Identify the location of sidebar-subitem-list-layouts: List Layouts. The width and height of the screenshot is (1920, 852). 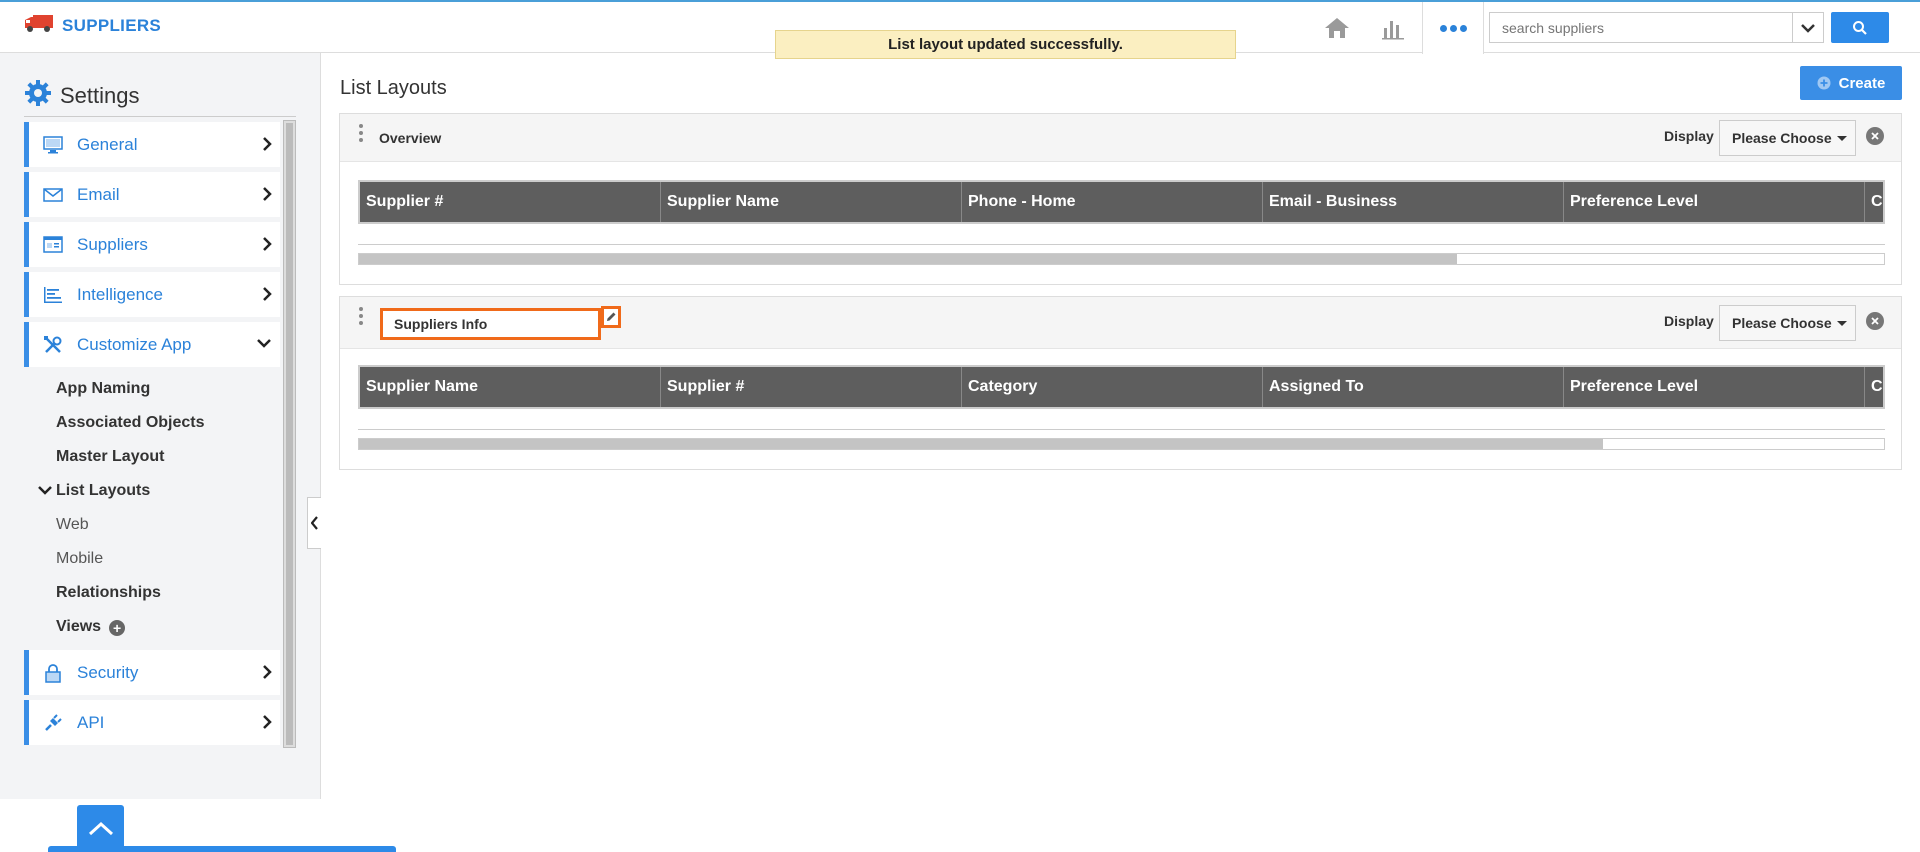
(159, 491).